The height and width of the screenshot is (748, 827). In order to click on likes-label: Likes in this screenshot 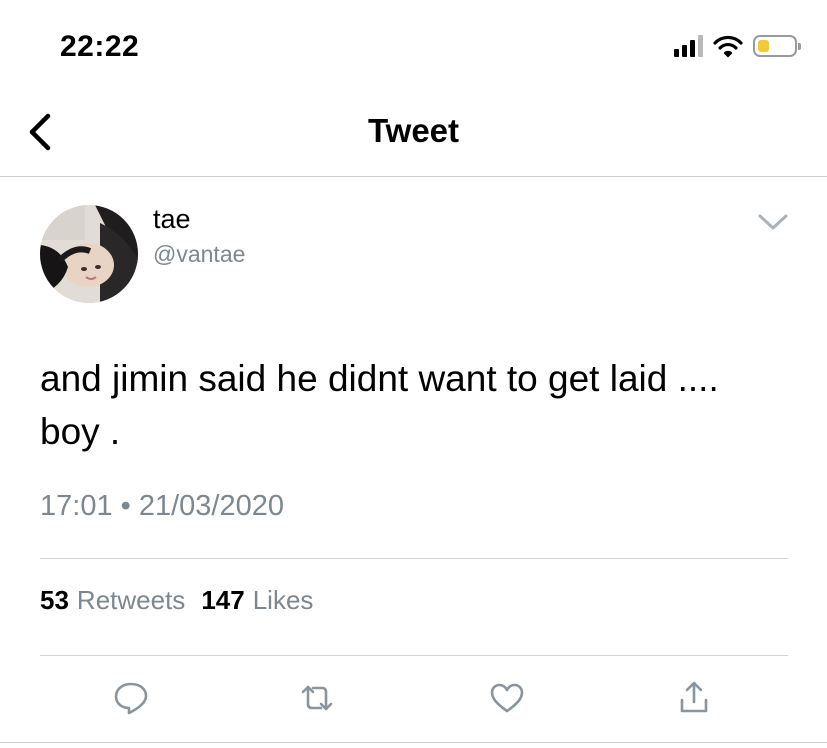, I will do `click(283, 600)`.